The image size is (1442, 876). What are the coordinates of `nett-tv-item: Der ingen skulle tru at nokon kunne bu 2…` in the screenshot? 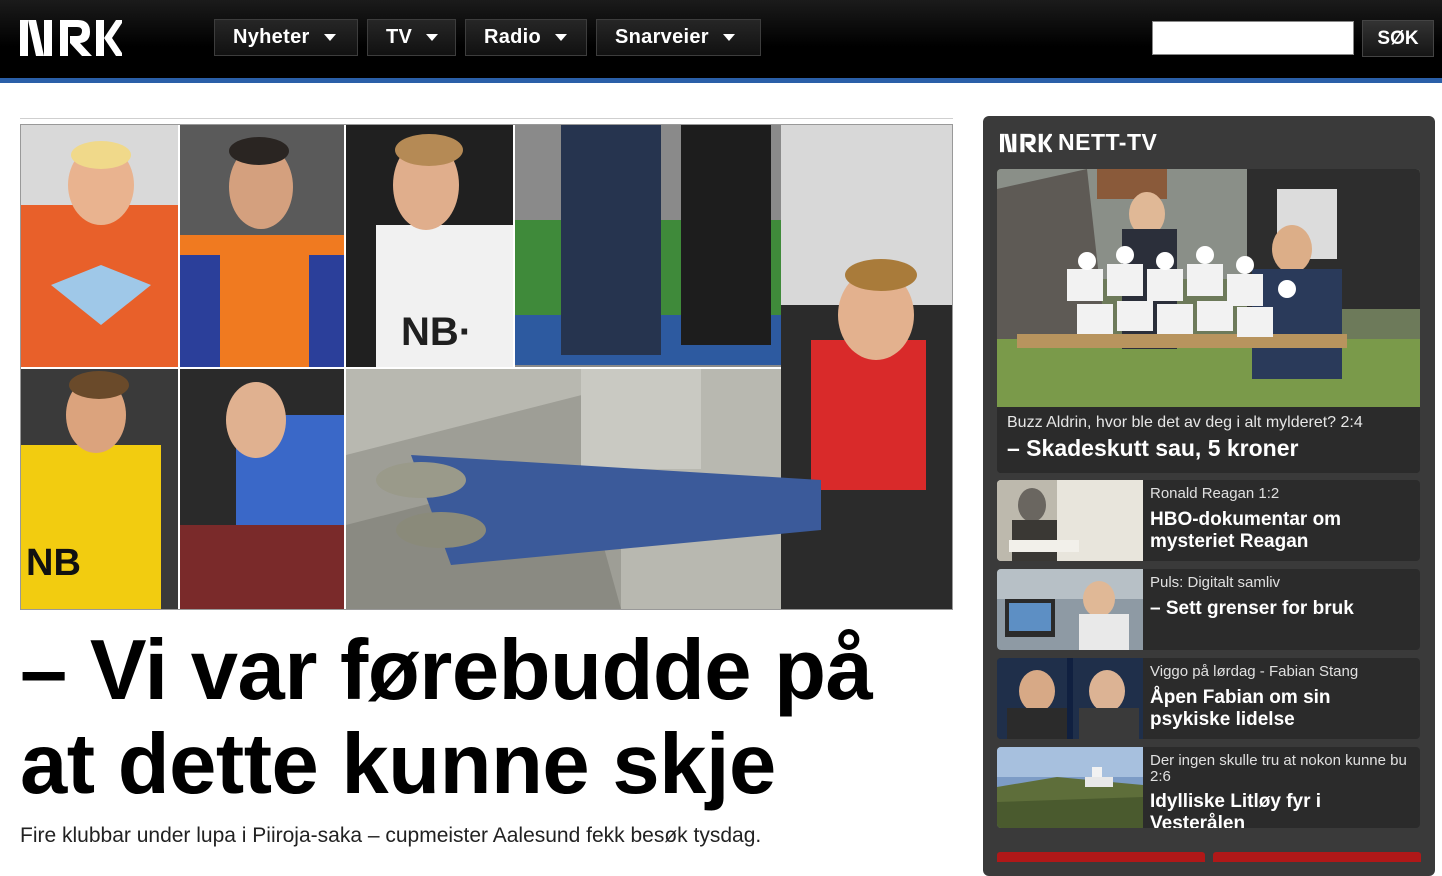 It's located at (1208, 787).